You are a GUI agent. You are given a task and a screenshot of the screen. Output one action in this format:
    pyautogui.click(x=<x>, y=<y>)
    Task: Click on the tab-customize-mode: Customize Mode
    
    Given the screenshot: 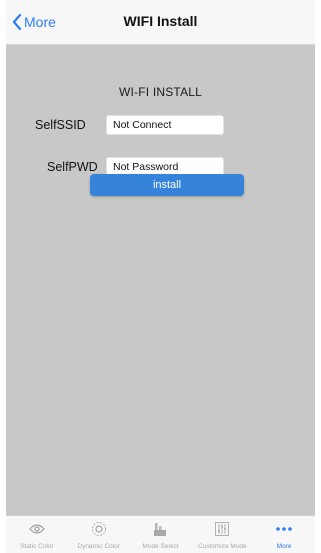 What is the action you would take?
    pyautogui.click(x=222, y=534)
    